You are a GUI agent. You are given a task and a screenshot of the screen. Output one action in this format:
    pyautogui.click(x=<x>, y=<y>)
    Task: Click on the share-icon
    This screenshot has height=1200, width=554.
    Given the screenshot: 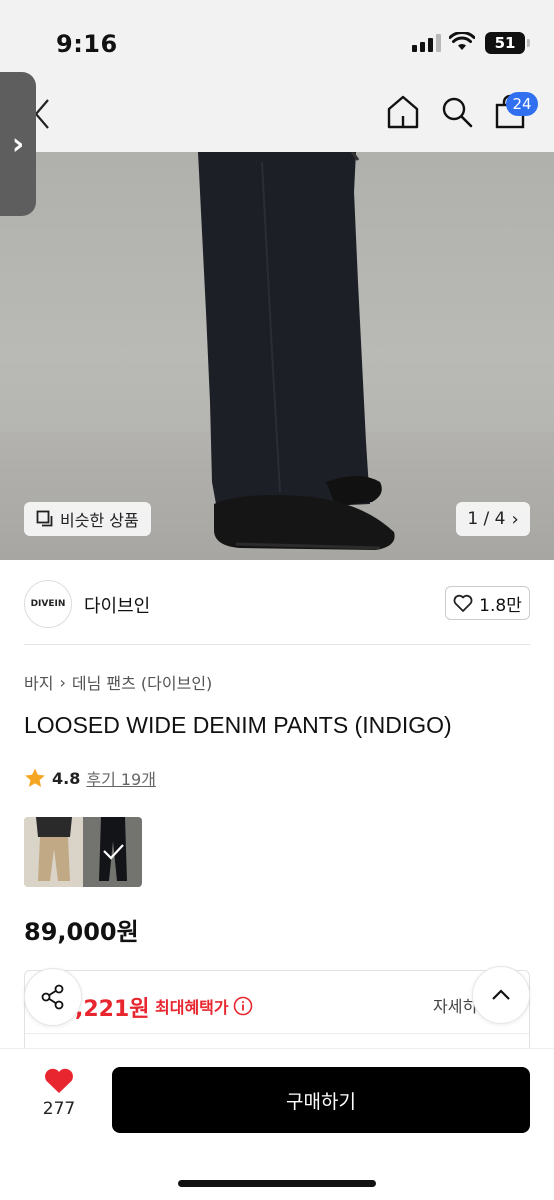 What is the action you would take?
    pyautogui.click(x=52, y=997)
    